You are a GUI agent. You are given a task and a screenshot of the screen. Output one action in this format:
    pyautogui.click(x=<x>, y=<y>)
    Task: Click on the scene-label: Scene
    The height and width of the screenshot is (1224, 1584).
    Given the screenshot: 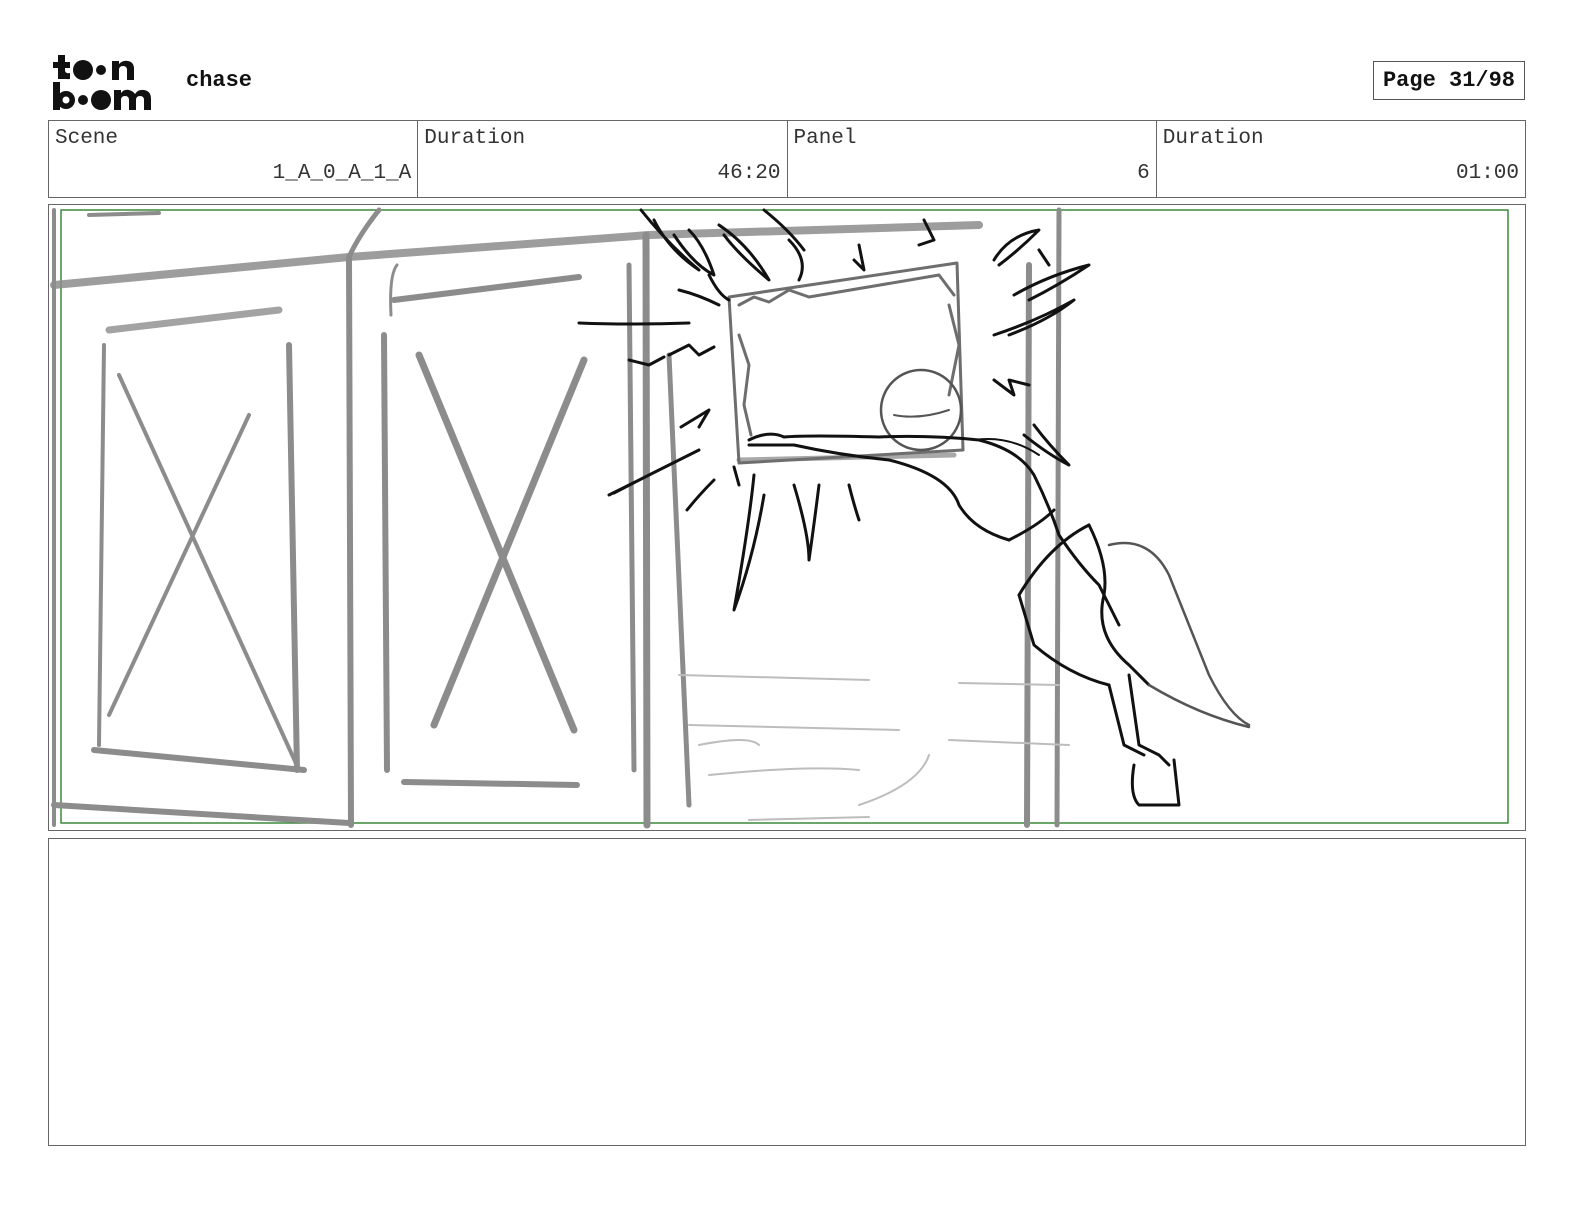 What is the action you would take?
    pyautogui.click(x=87, y=138)
    